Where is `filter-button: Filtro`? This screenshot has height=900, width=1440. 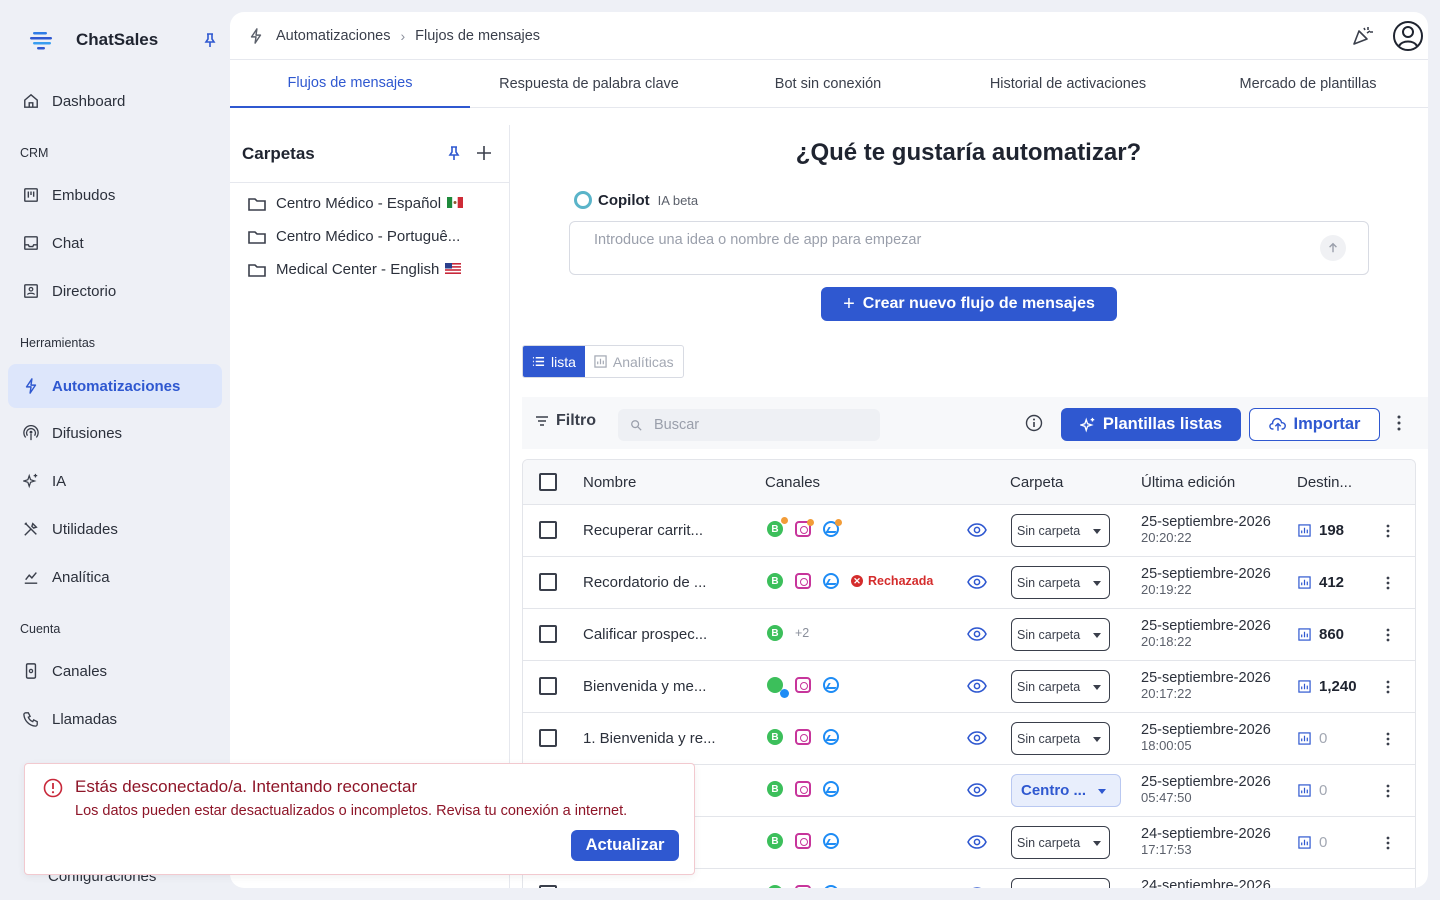
filter-button: Filtro is located at coordinates (565, 421).